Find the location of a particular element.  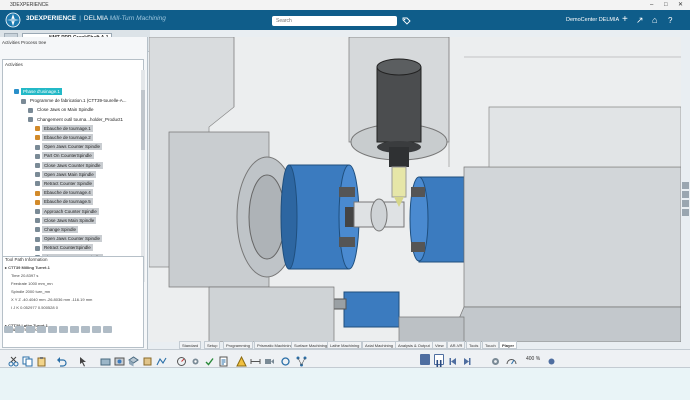

undo-icon is located at coordinates (61, 360).